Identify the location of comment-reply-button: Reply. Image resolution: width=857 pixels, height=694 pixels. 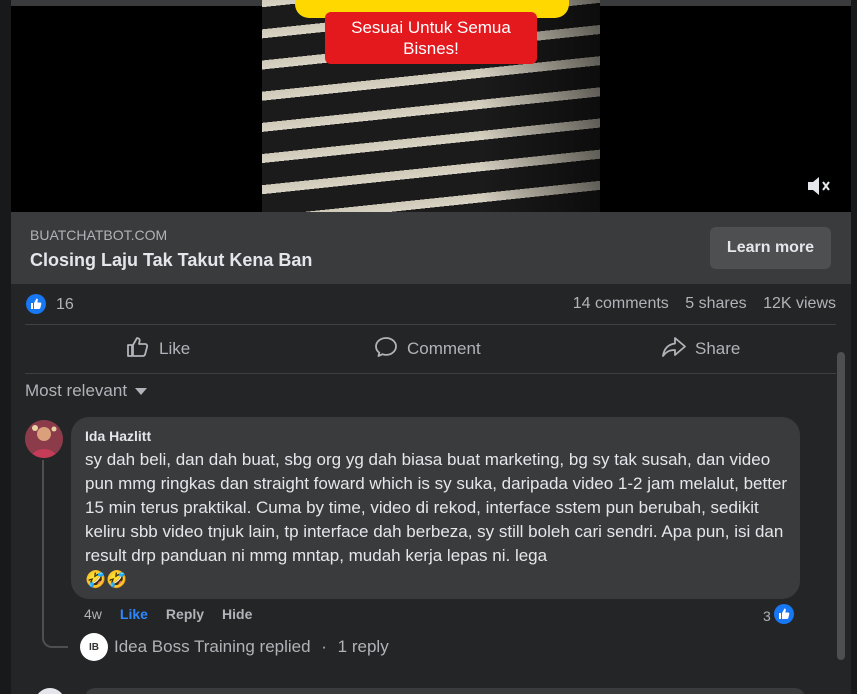
(185, 614).